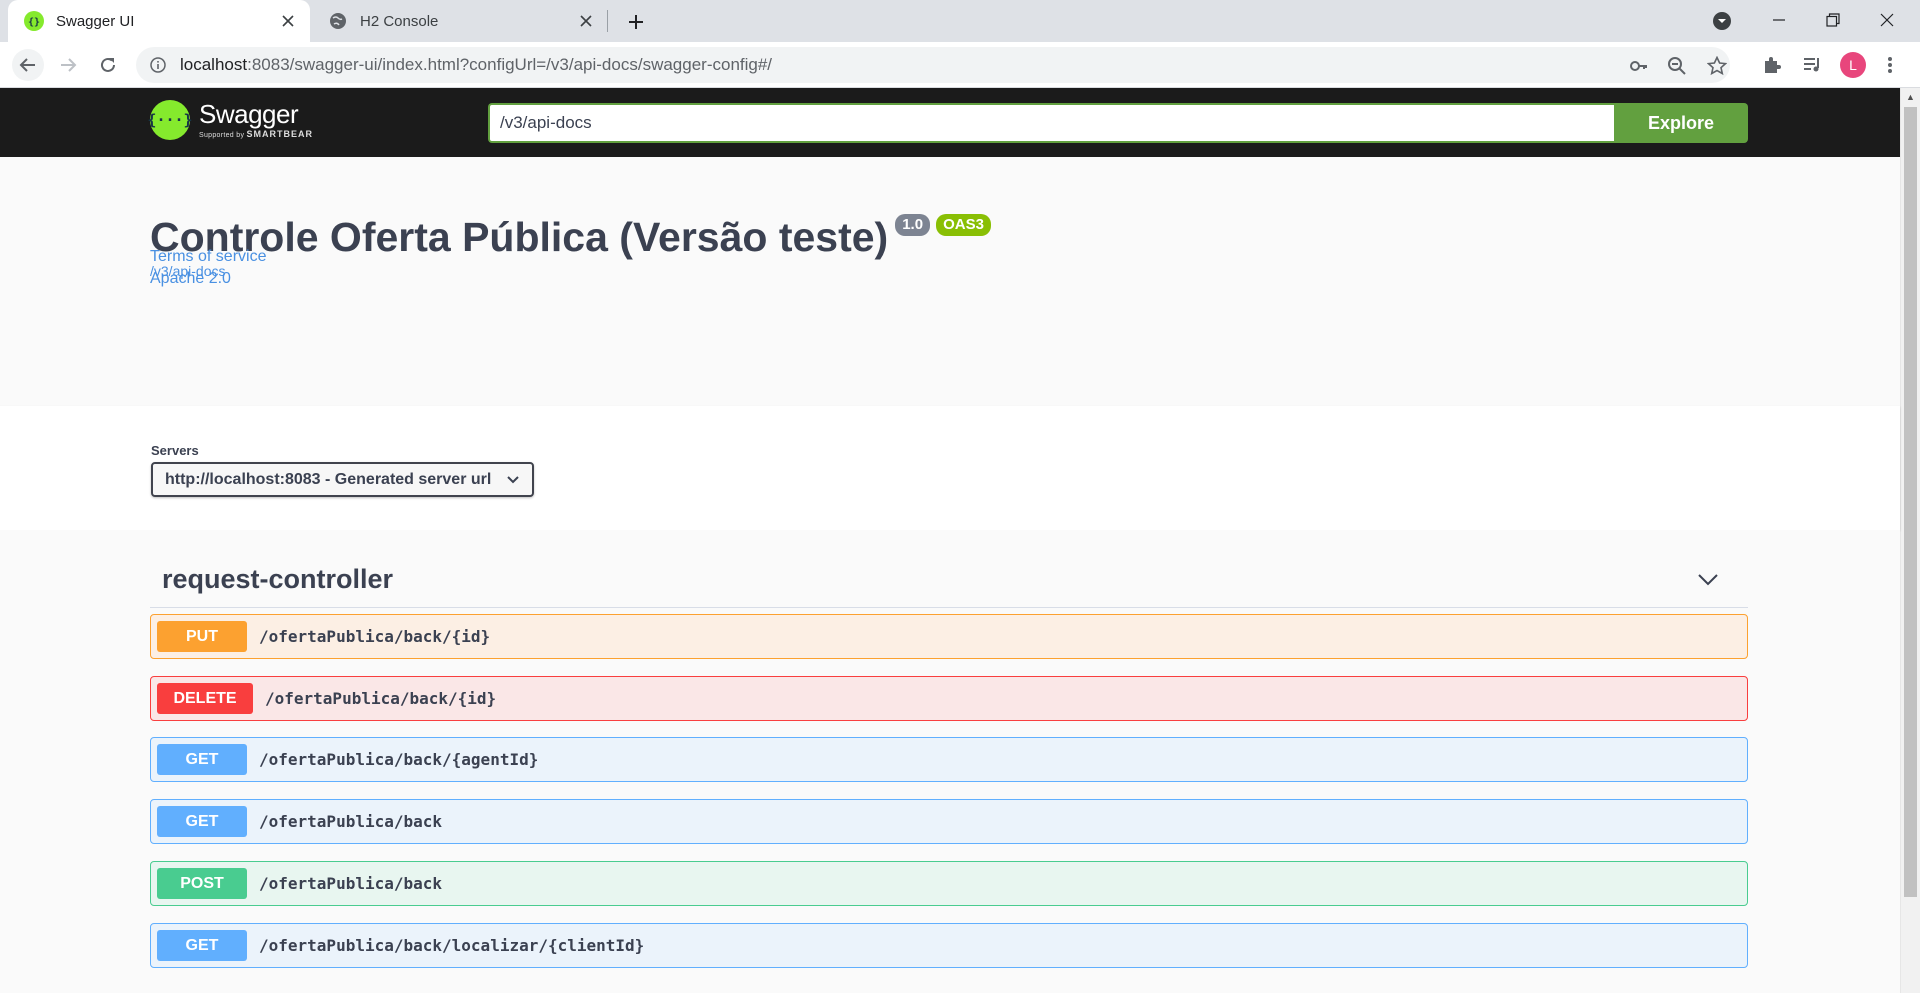  Describe the element at coordinates (913, 225) in the screenshot. I see `version-badge: 1.0` at that location.